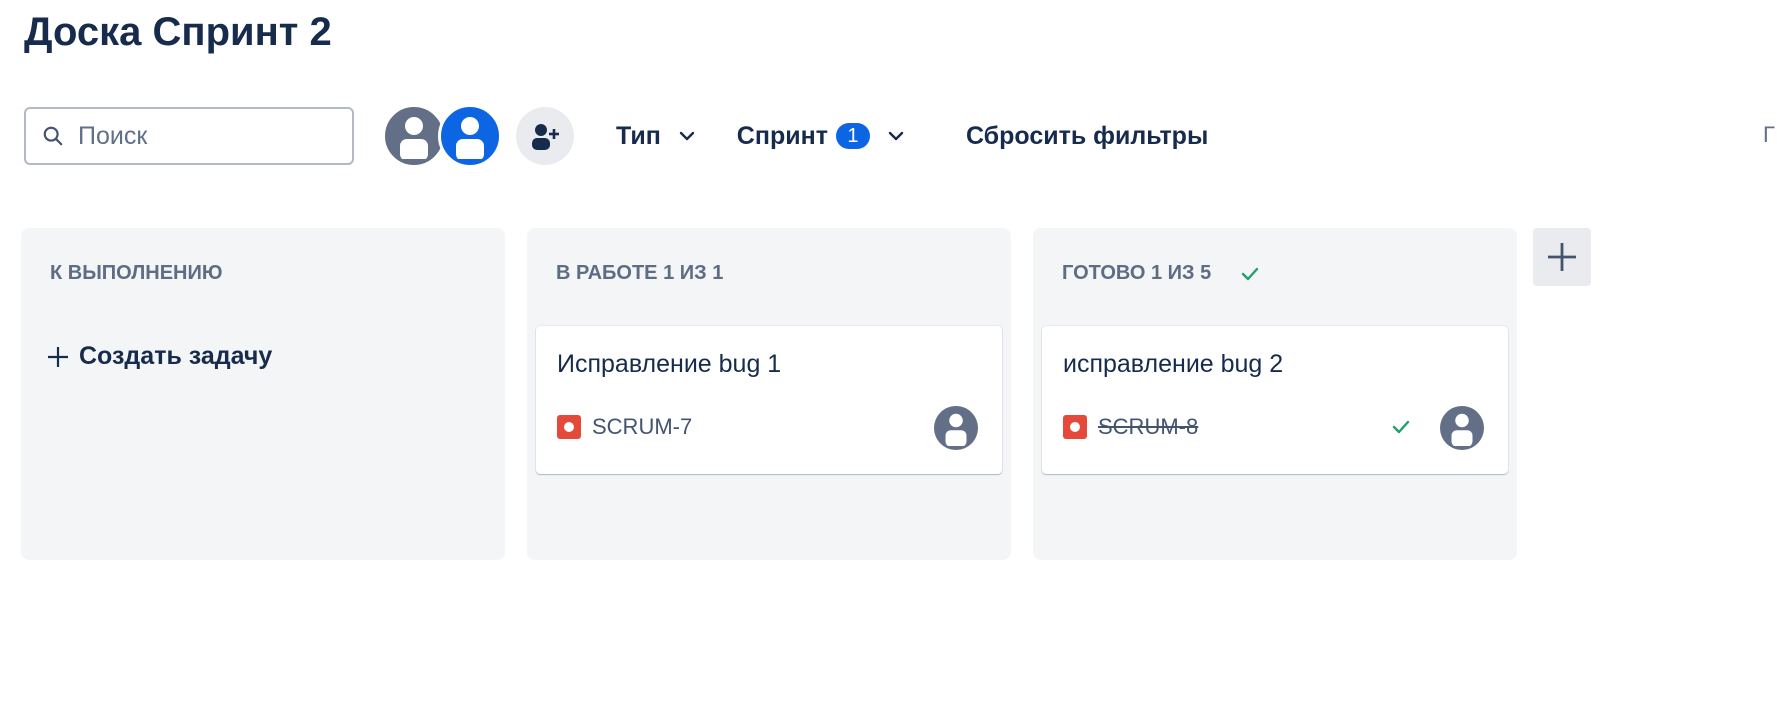 This screenshot has width=1777, height=705. I want to click on issue-summary: исправление bug 2, so click(1173, 364).